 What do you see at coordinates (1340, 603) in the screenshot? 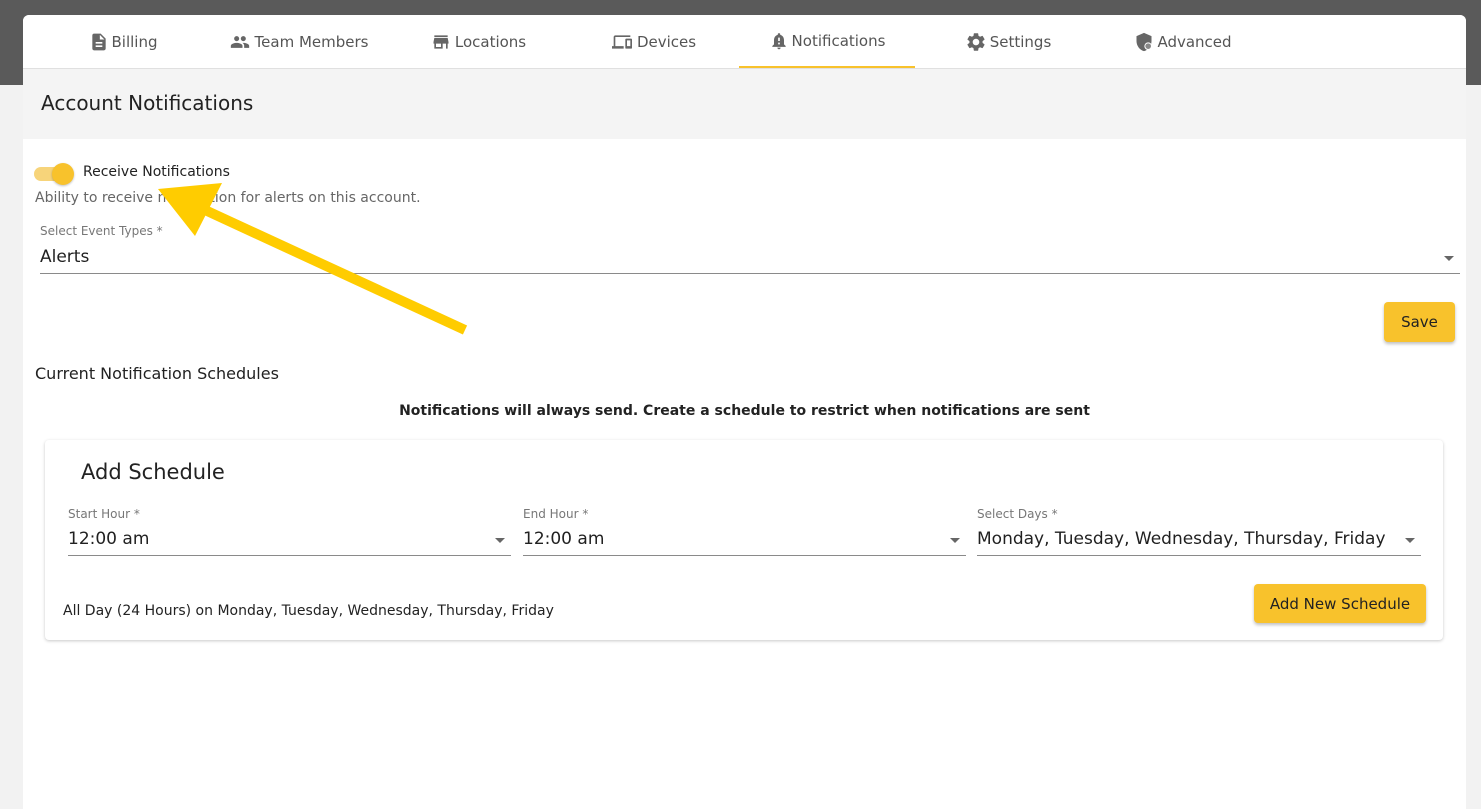
I see `add-new-schedule-button: Add New Schedule` at bounding box center [1340, 603].